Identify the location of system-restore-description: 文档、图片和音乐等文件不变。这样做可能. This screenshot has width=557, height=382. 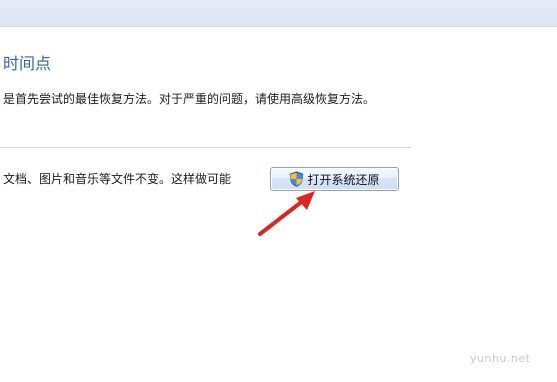
(117, 179).